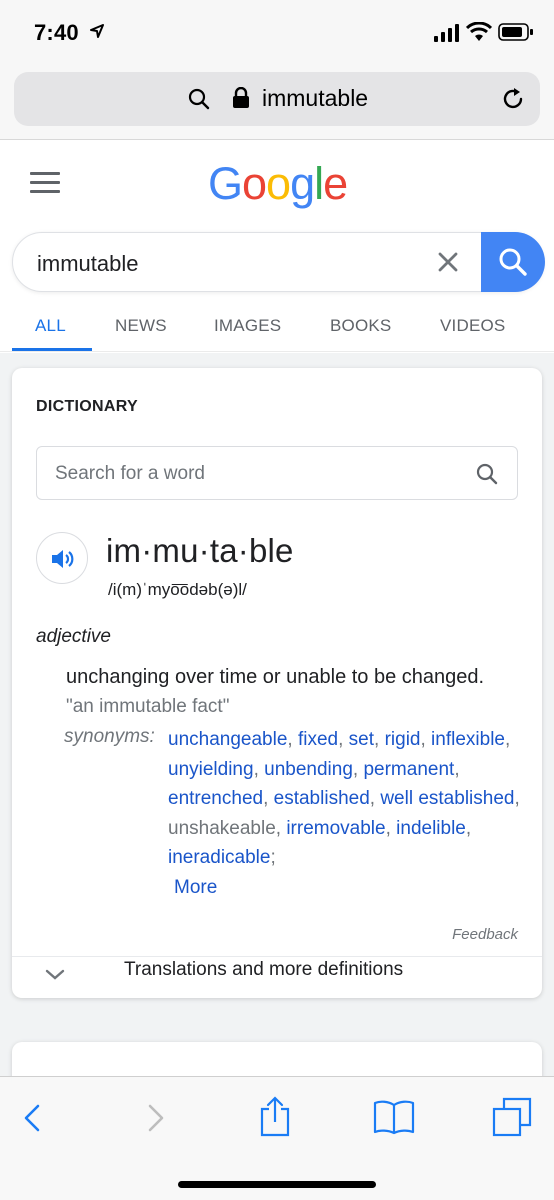 This screenshot has width=554, height=1200. Describe the element at coordinates (275, 1116) in the screenshot. I see `share-icon` at that location.